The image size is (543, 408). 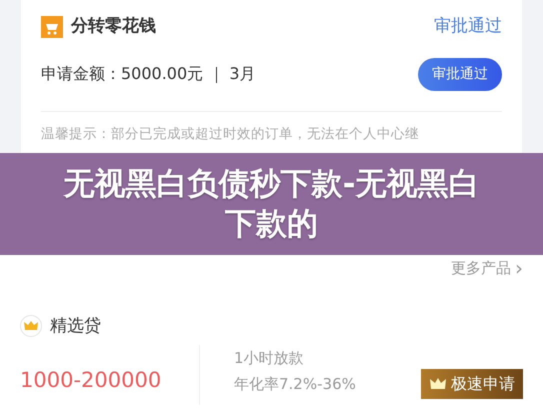 I want to click on product-title: 精选贷, so click(x=75, y=326).